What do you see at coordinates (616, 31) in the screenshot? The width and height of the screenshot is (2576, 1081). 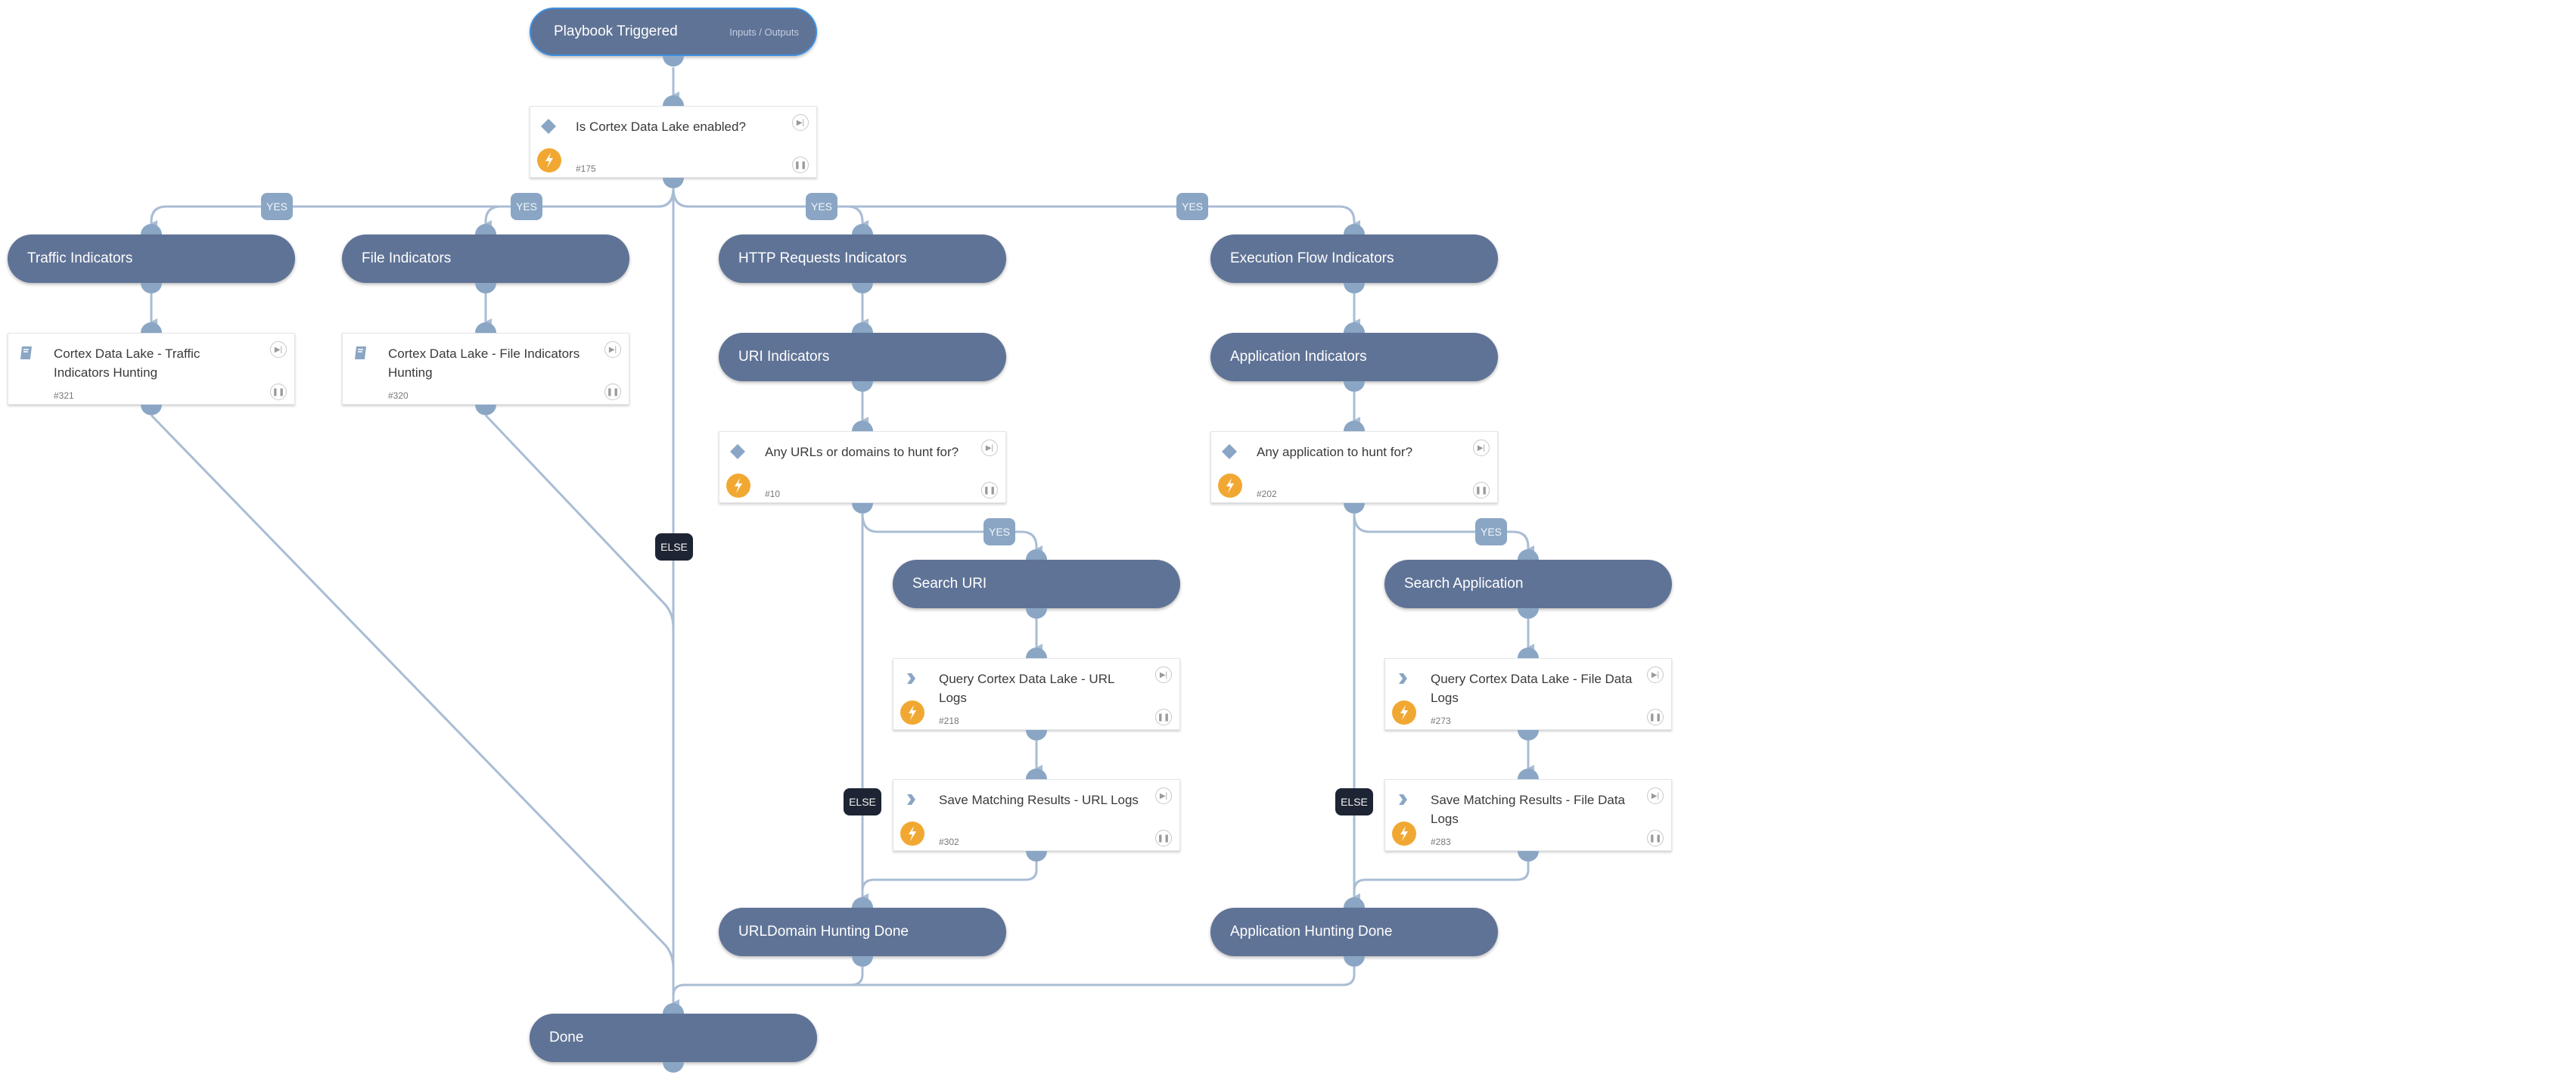 I see `node-title: Playbook Triggered` at bounding box center [616, 31].